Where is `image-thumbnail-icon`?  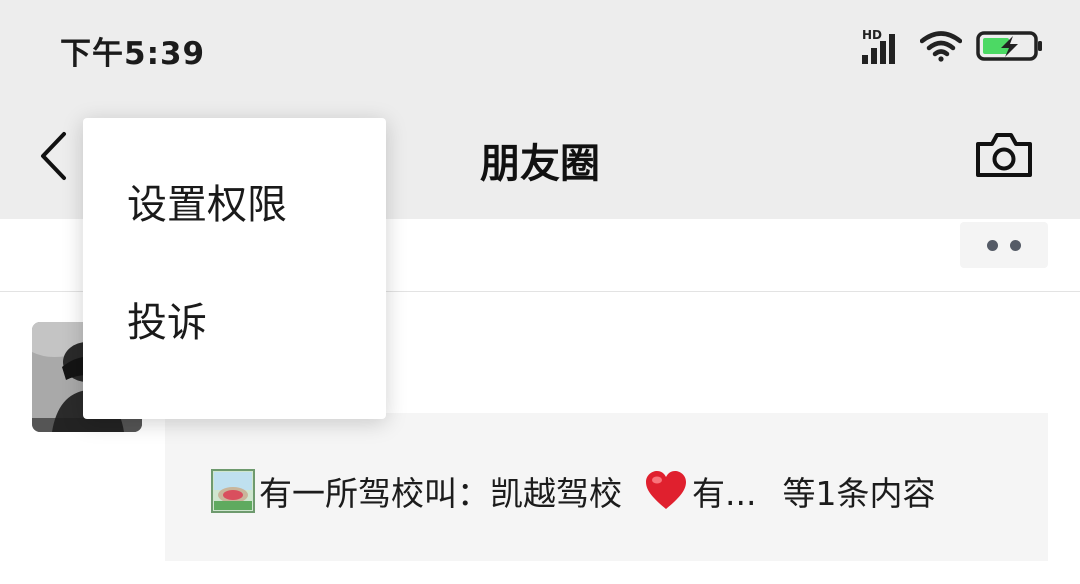
image-thumbnail-icon is located at coordinates (235, 491).